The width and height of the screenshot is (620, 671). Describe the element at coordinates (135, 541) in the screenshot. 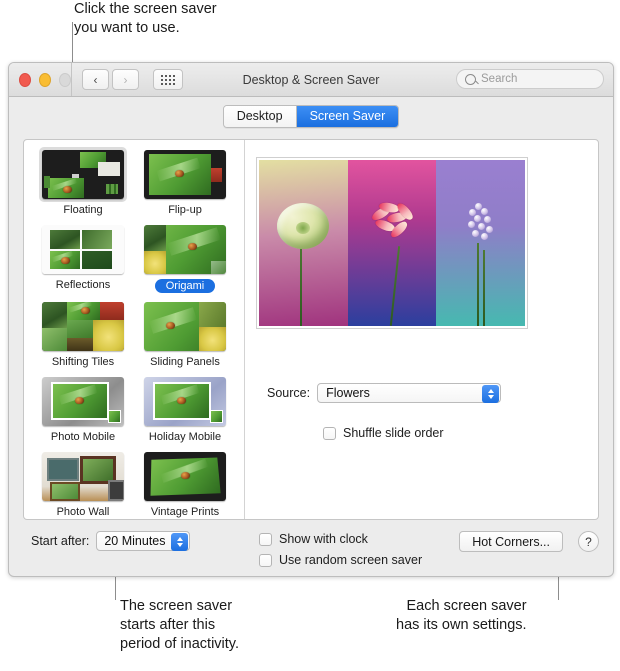

I see `start-after-value: 20 Minutes` at that location.